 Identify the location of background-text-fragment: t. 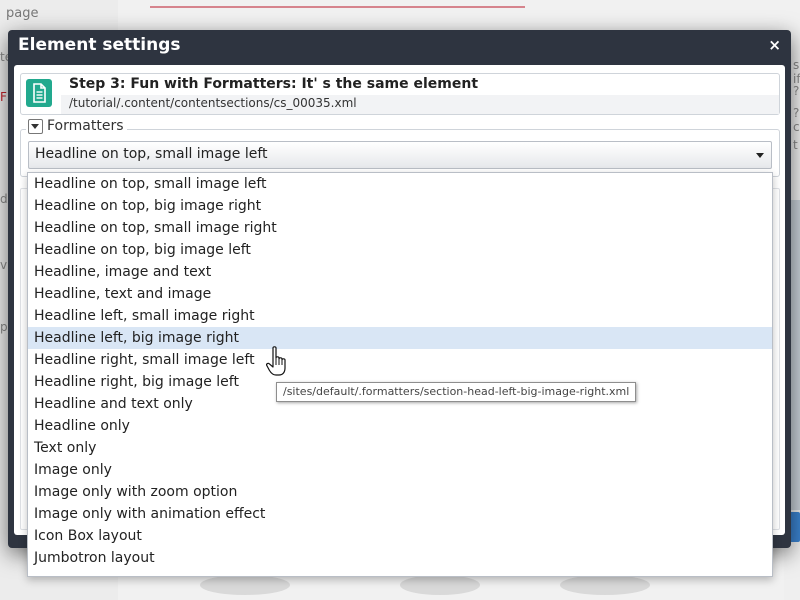
(795, 145).